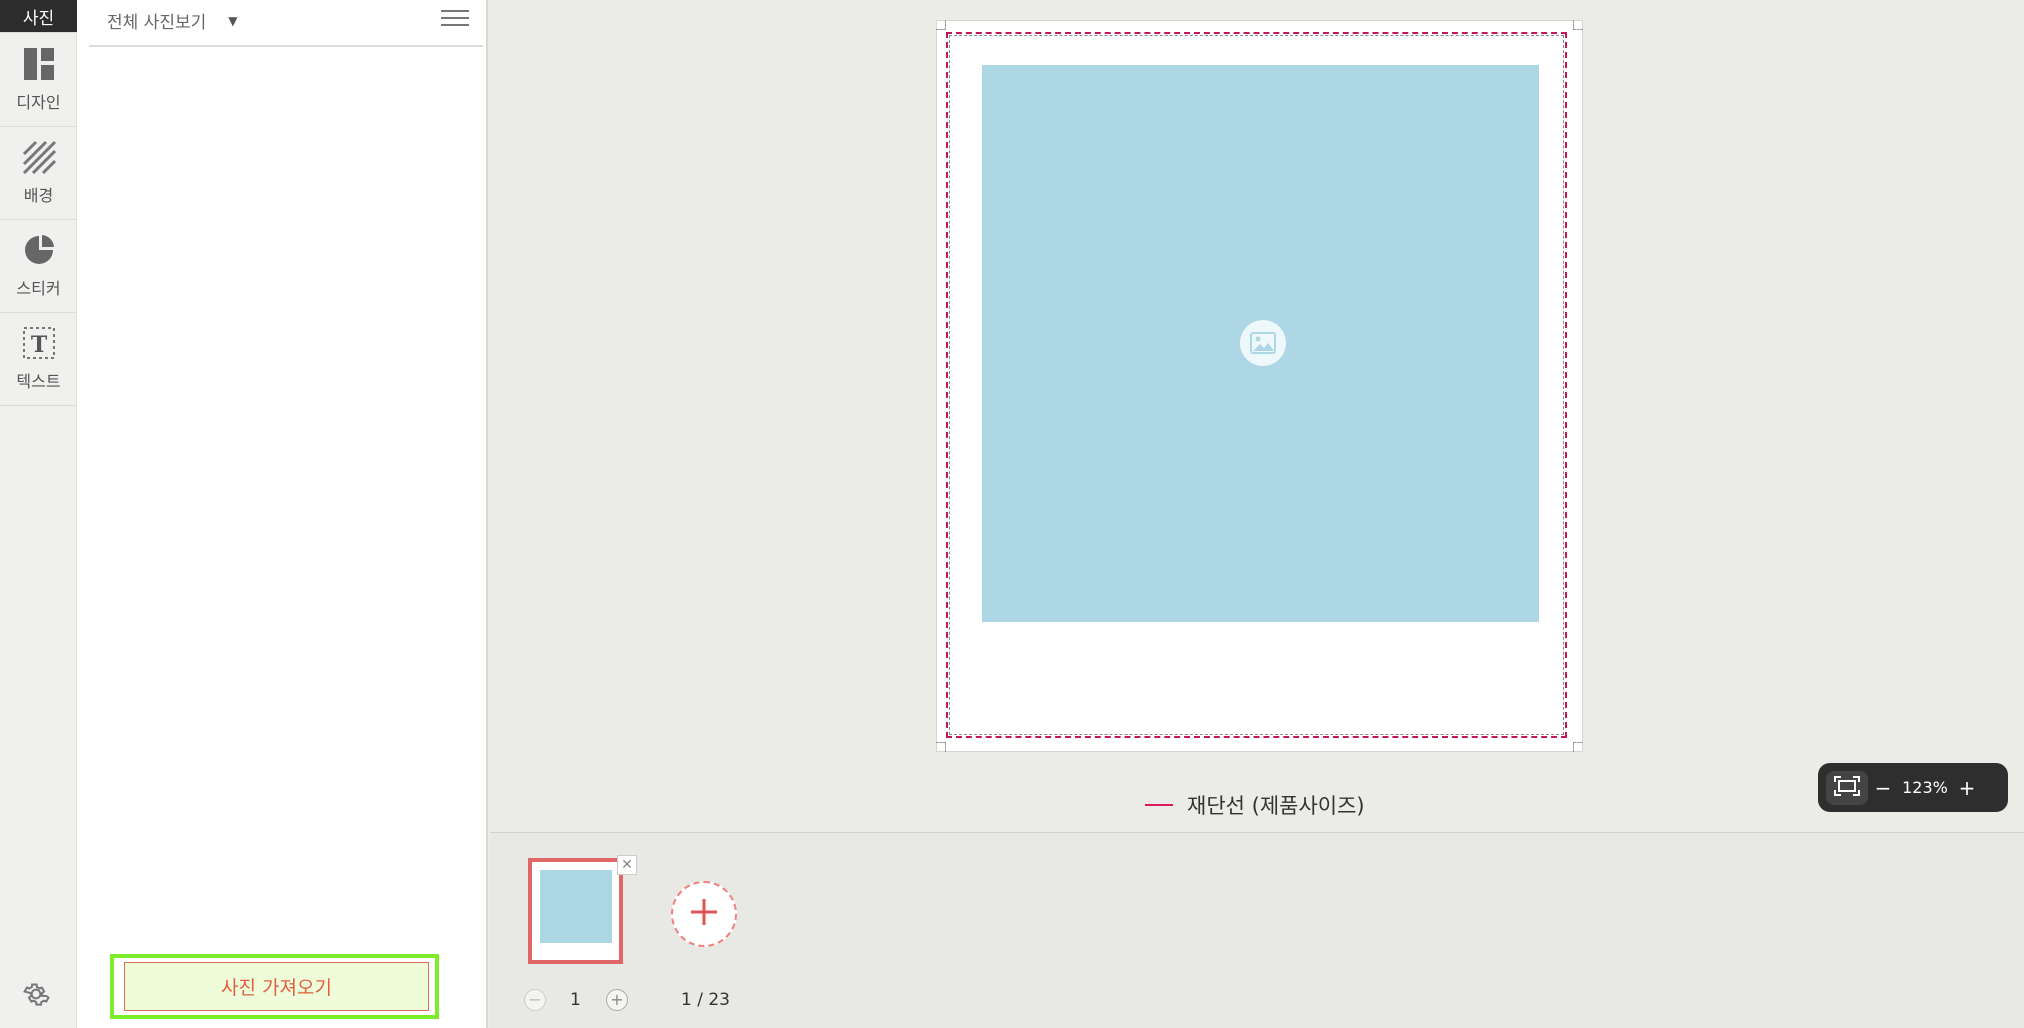 The width and height of the screenshot is (2024, 1028). I want to click on rail-item-sticker: 스티커, so click(38, 266).